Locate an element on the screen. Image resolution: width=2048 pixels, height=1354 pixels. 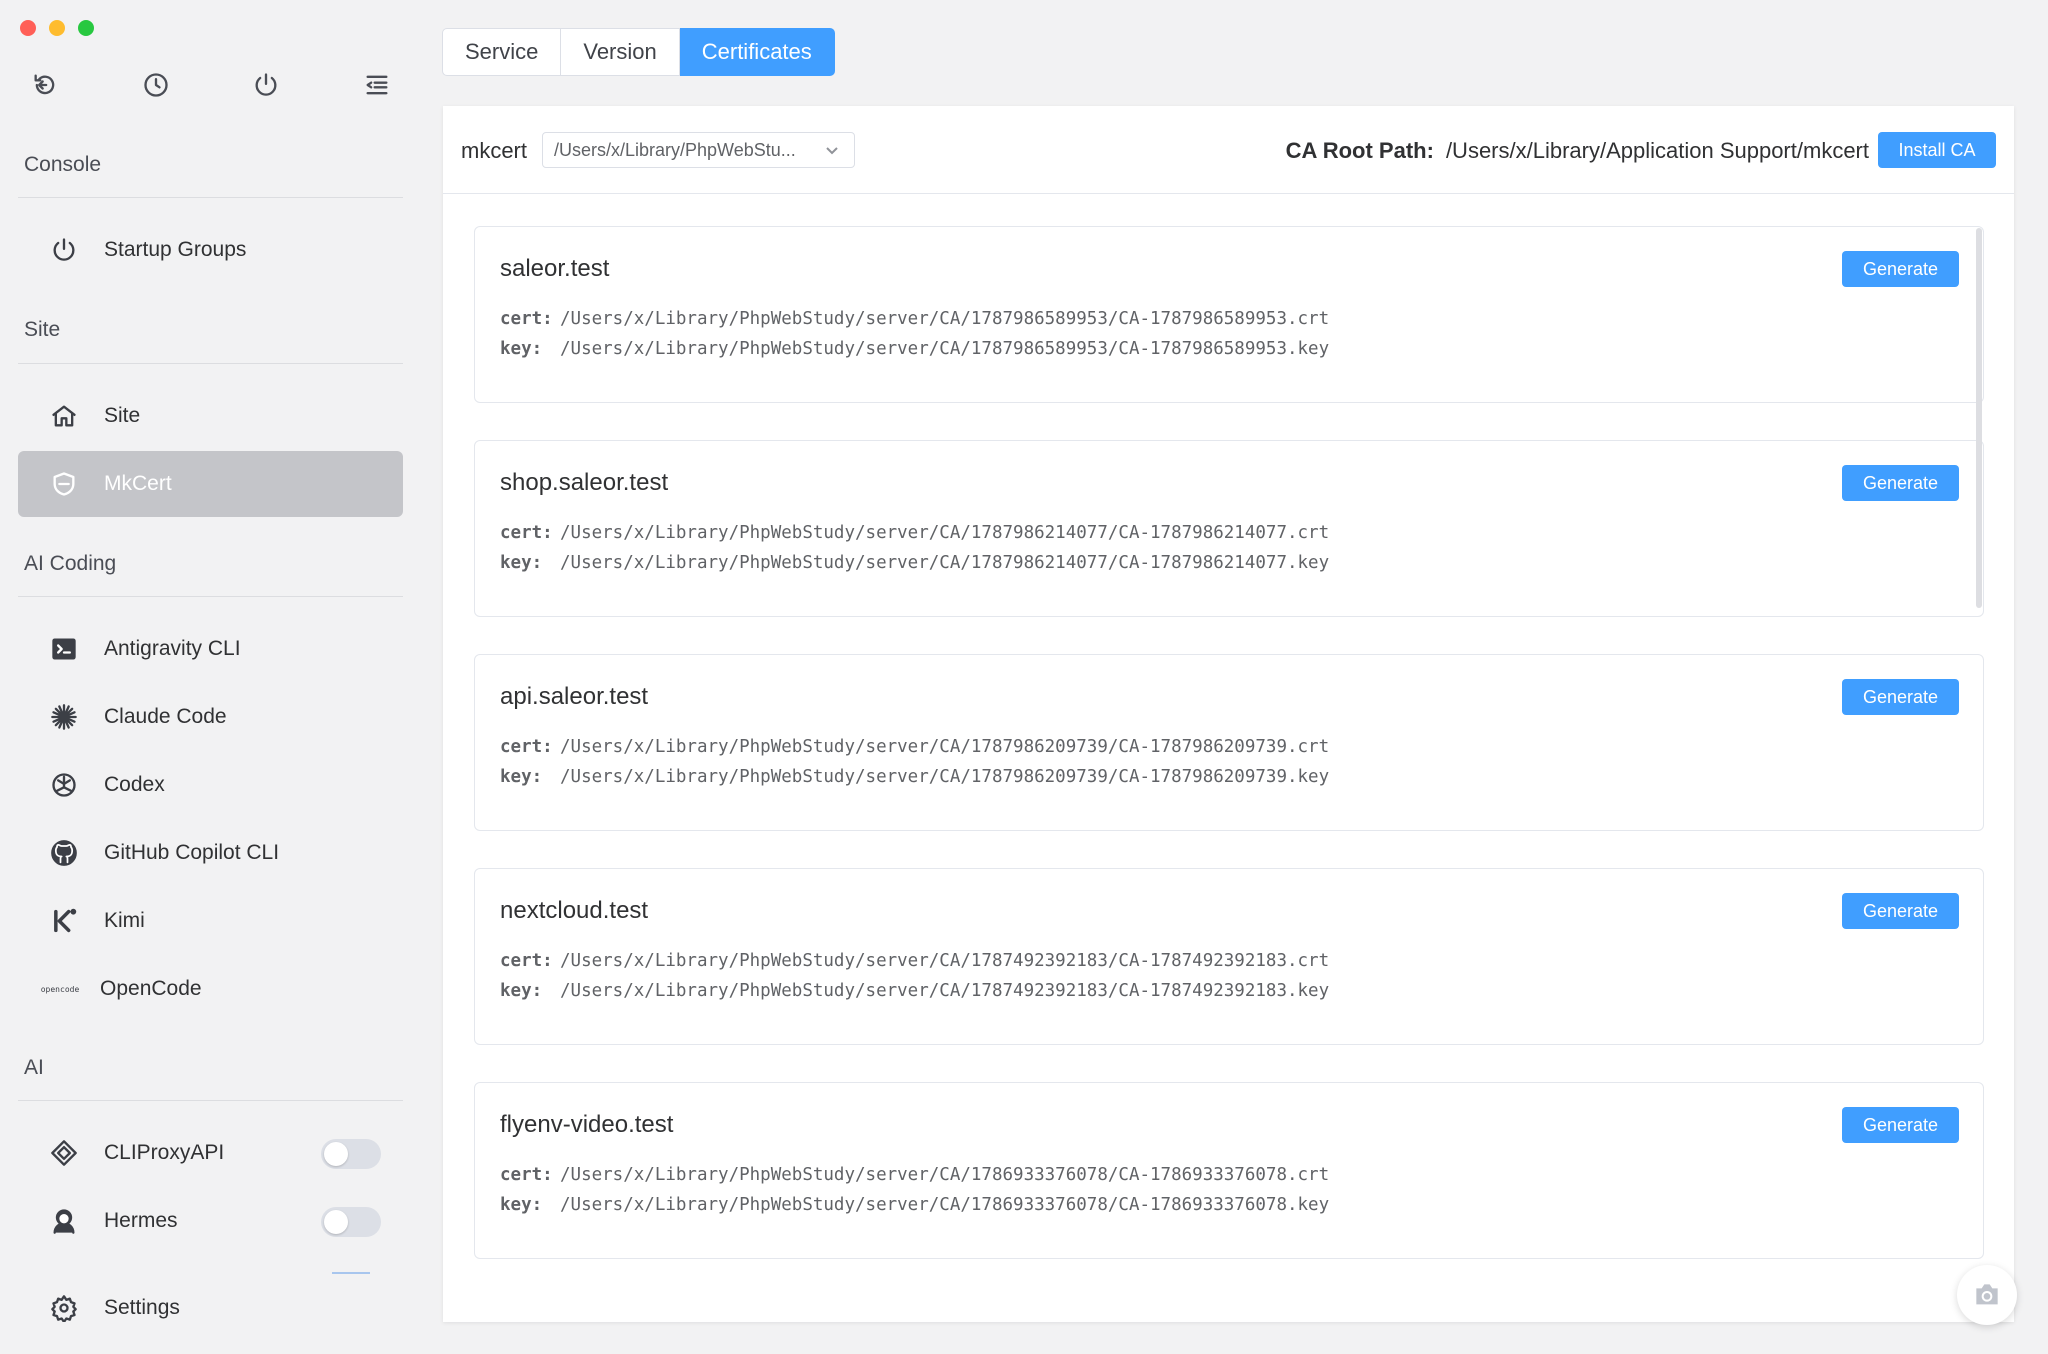
sidebar-item-label: Settings is located at coordinates (142, 1307).